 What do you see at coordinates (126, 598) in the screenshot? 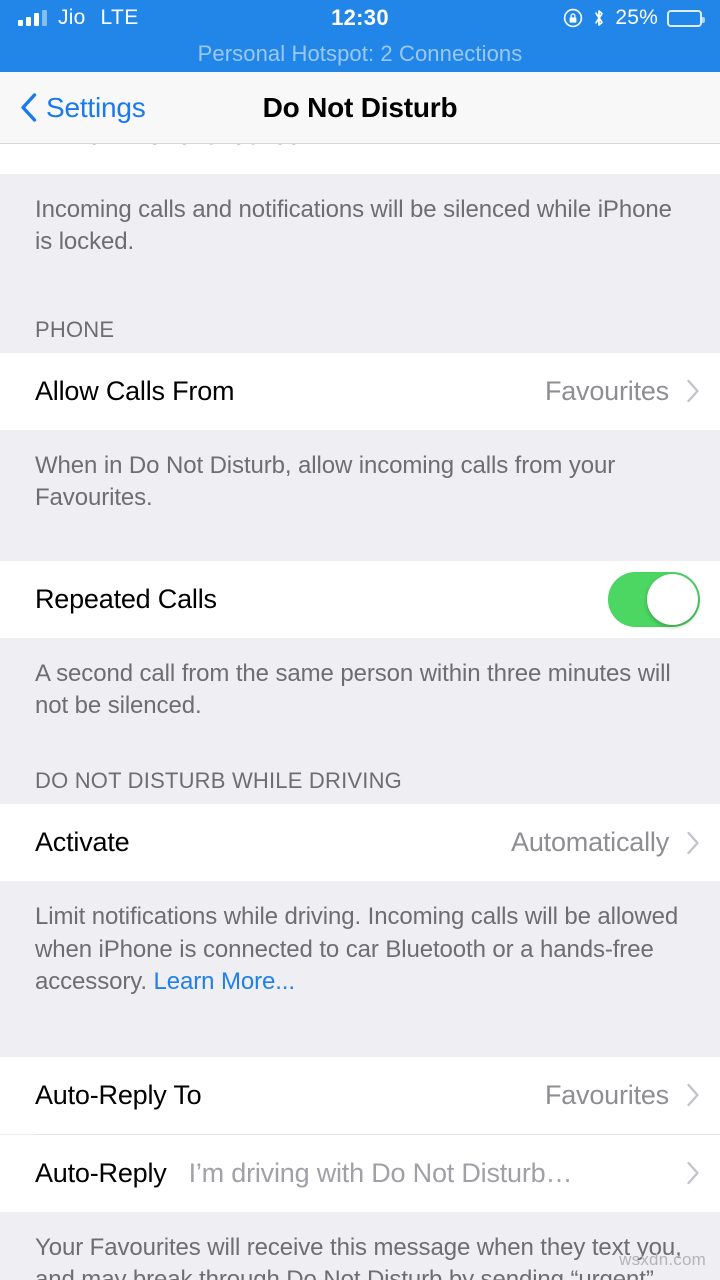
I see `row-label: Repeated Calls` at bounding box center [126, 598].